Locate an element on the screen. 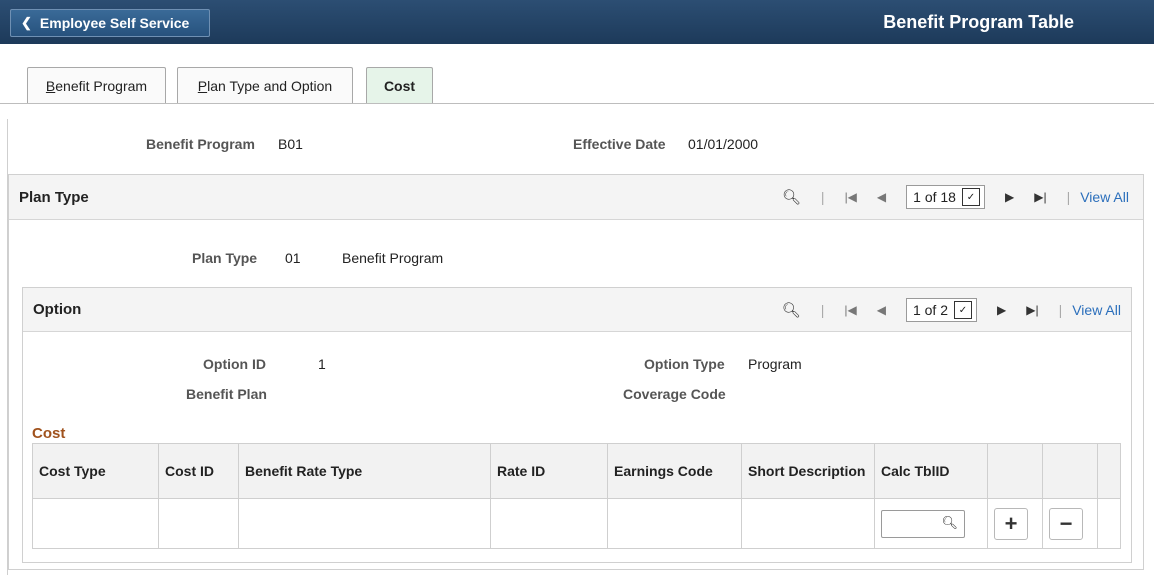 This screenshot has width=1154, height=575. tab-benefit-program: Benefit Program is located at coordinates (96, 85).